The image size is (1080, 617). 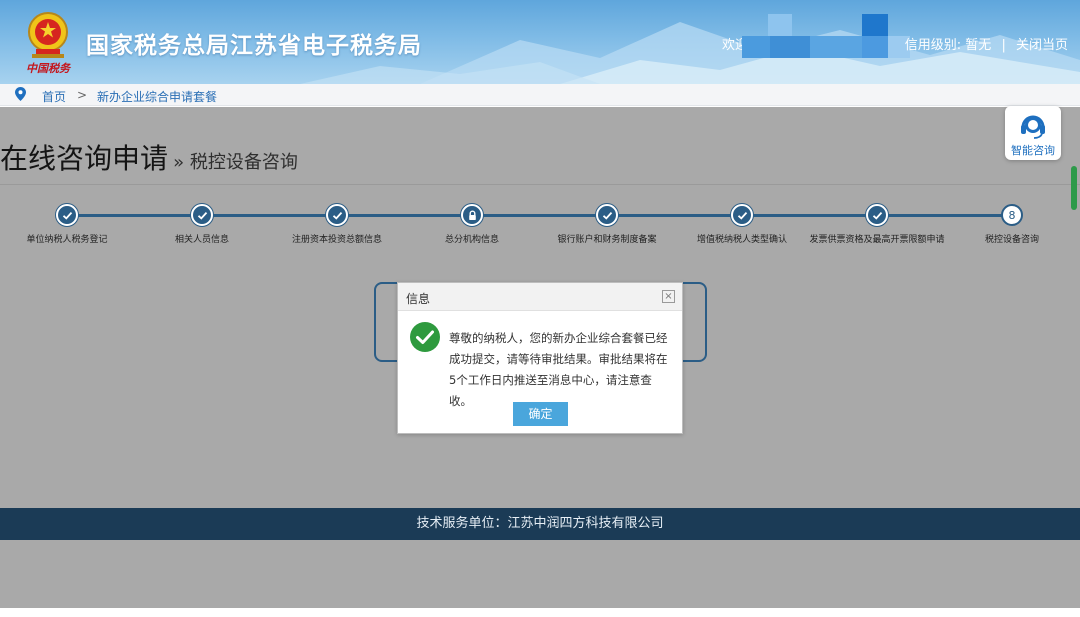 What do you see at coordinates (84, 158) in the screenshot?
I see `page-title: 在线咨询申请` at bounding box center [84, 158].